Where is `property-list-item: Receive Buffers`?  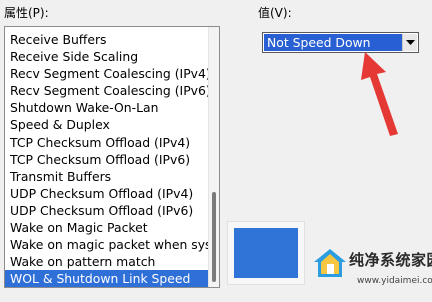 property-list-item: Receive Buffers is located at coordinates (107, 39).